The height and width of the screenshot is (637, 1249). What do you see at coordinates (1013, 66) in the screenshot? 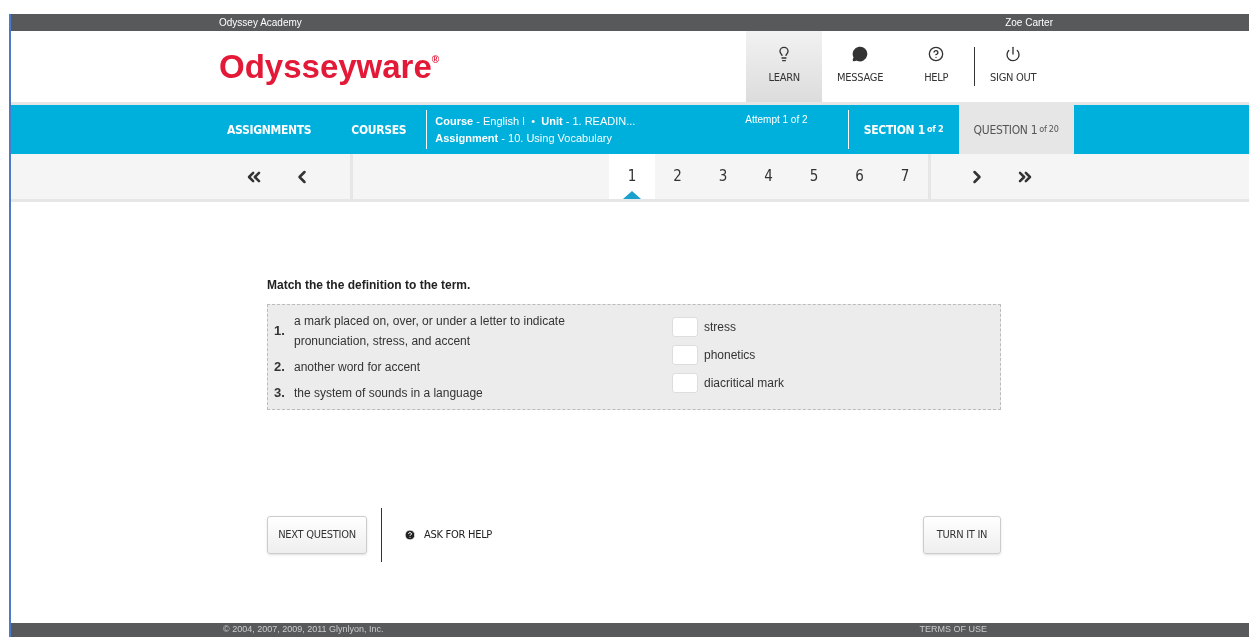
I see `nav-item: SIGN OUT` at bounding box center [1013, 66].